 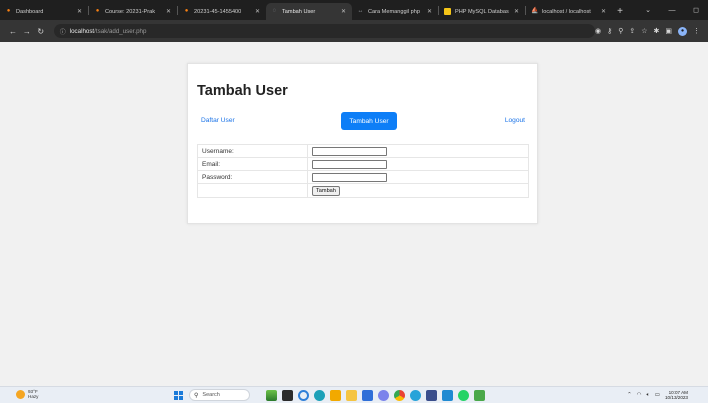 I want to click on tab-label: localhost / localhost, so click(x=566, y=11).